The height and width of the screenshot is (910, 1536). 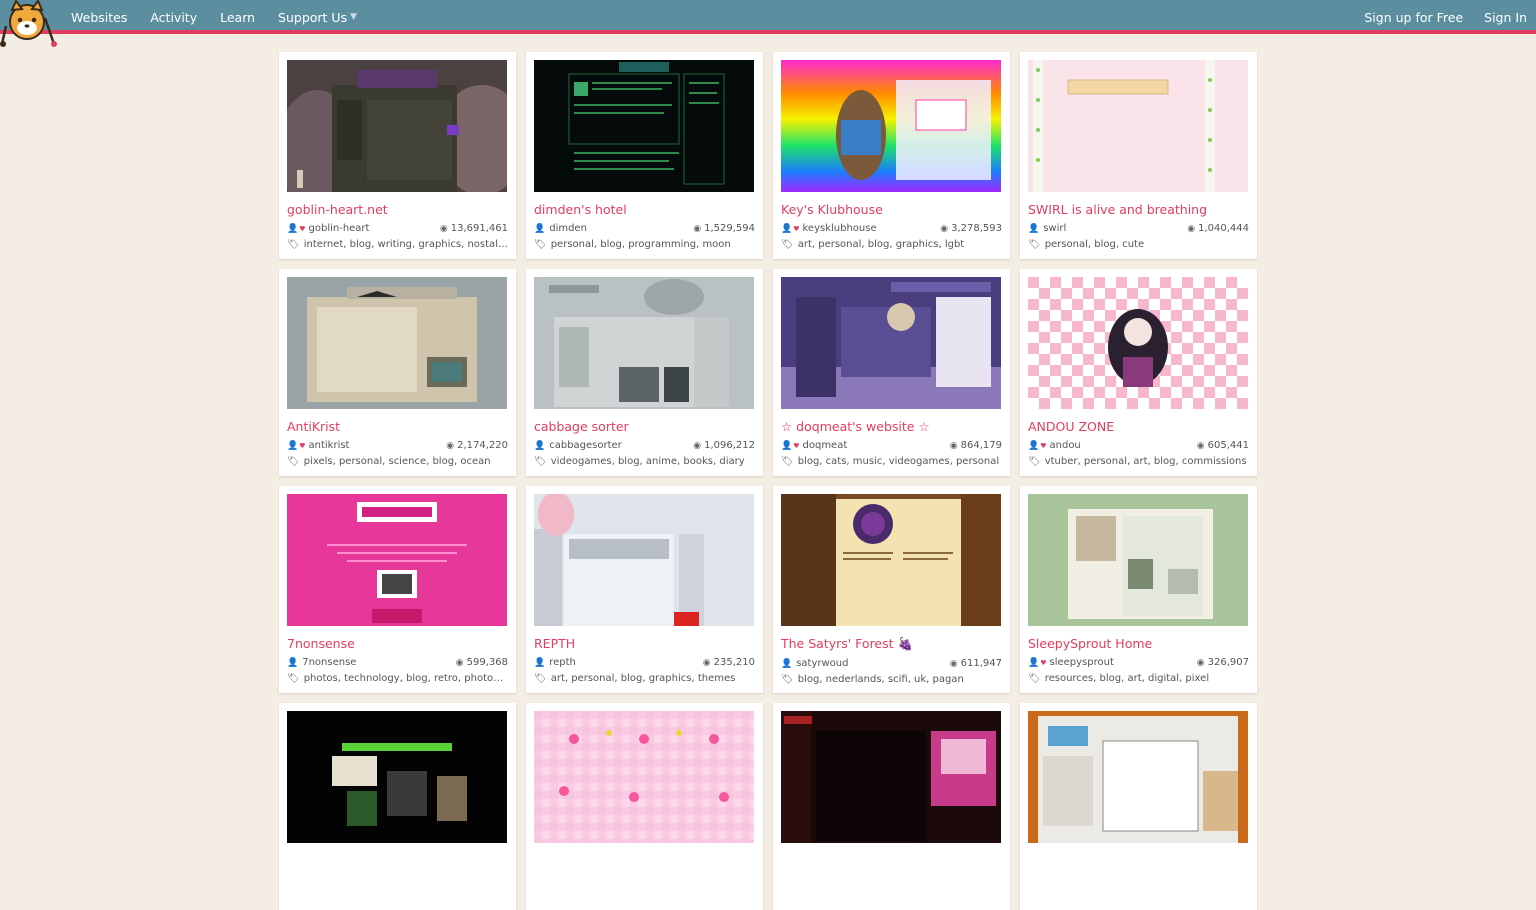 What do you see at coordinates (318, 445) in the screenshot?
I see `site-owner: 👤 ♥ antikrist` at bounding box center [318, 445].